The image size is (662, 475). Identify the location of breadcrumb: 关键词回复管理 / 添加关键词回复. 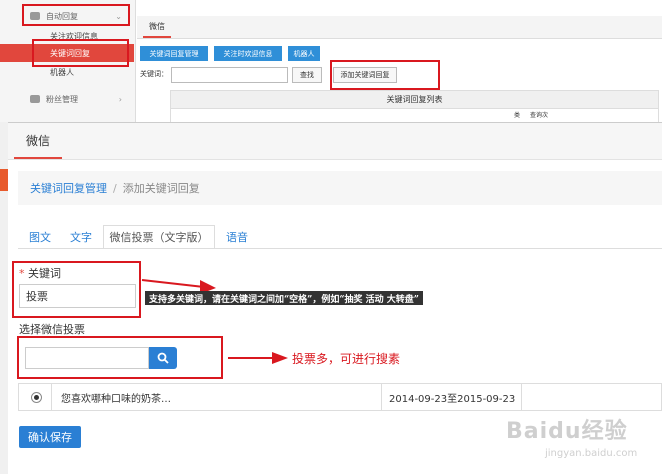
(340, 188).